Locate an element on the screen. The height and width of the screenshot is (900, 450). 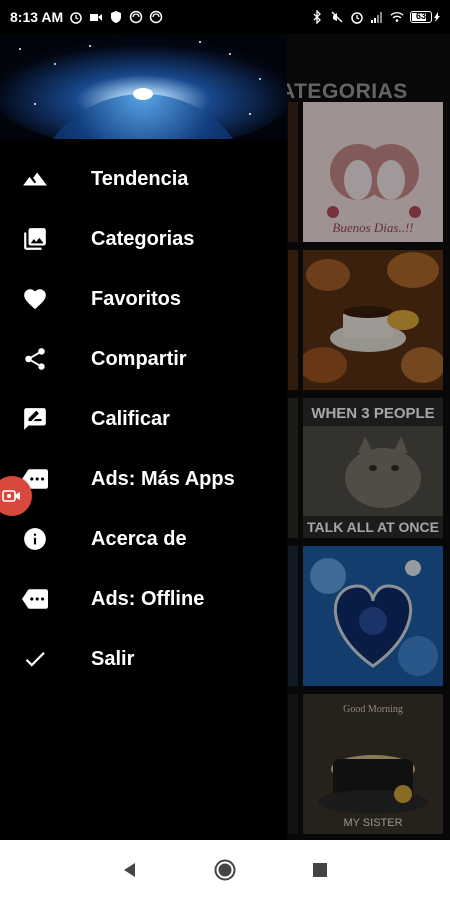
status-left: 8:13 AM is located at coordinates (86, 17).